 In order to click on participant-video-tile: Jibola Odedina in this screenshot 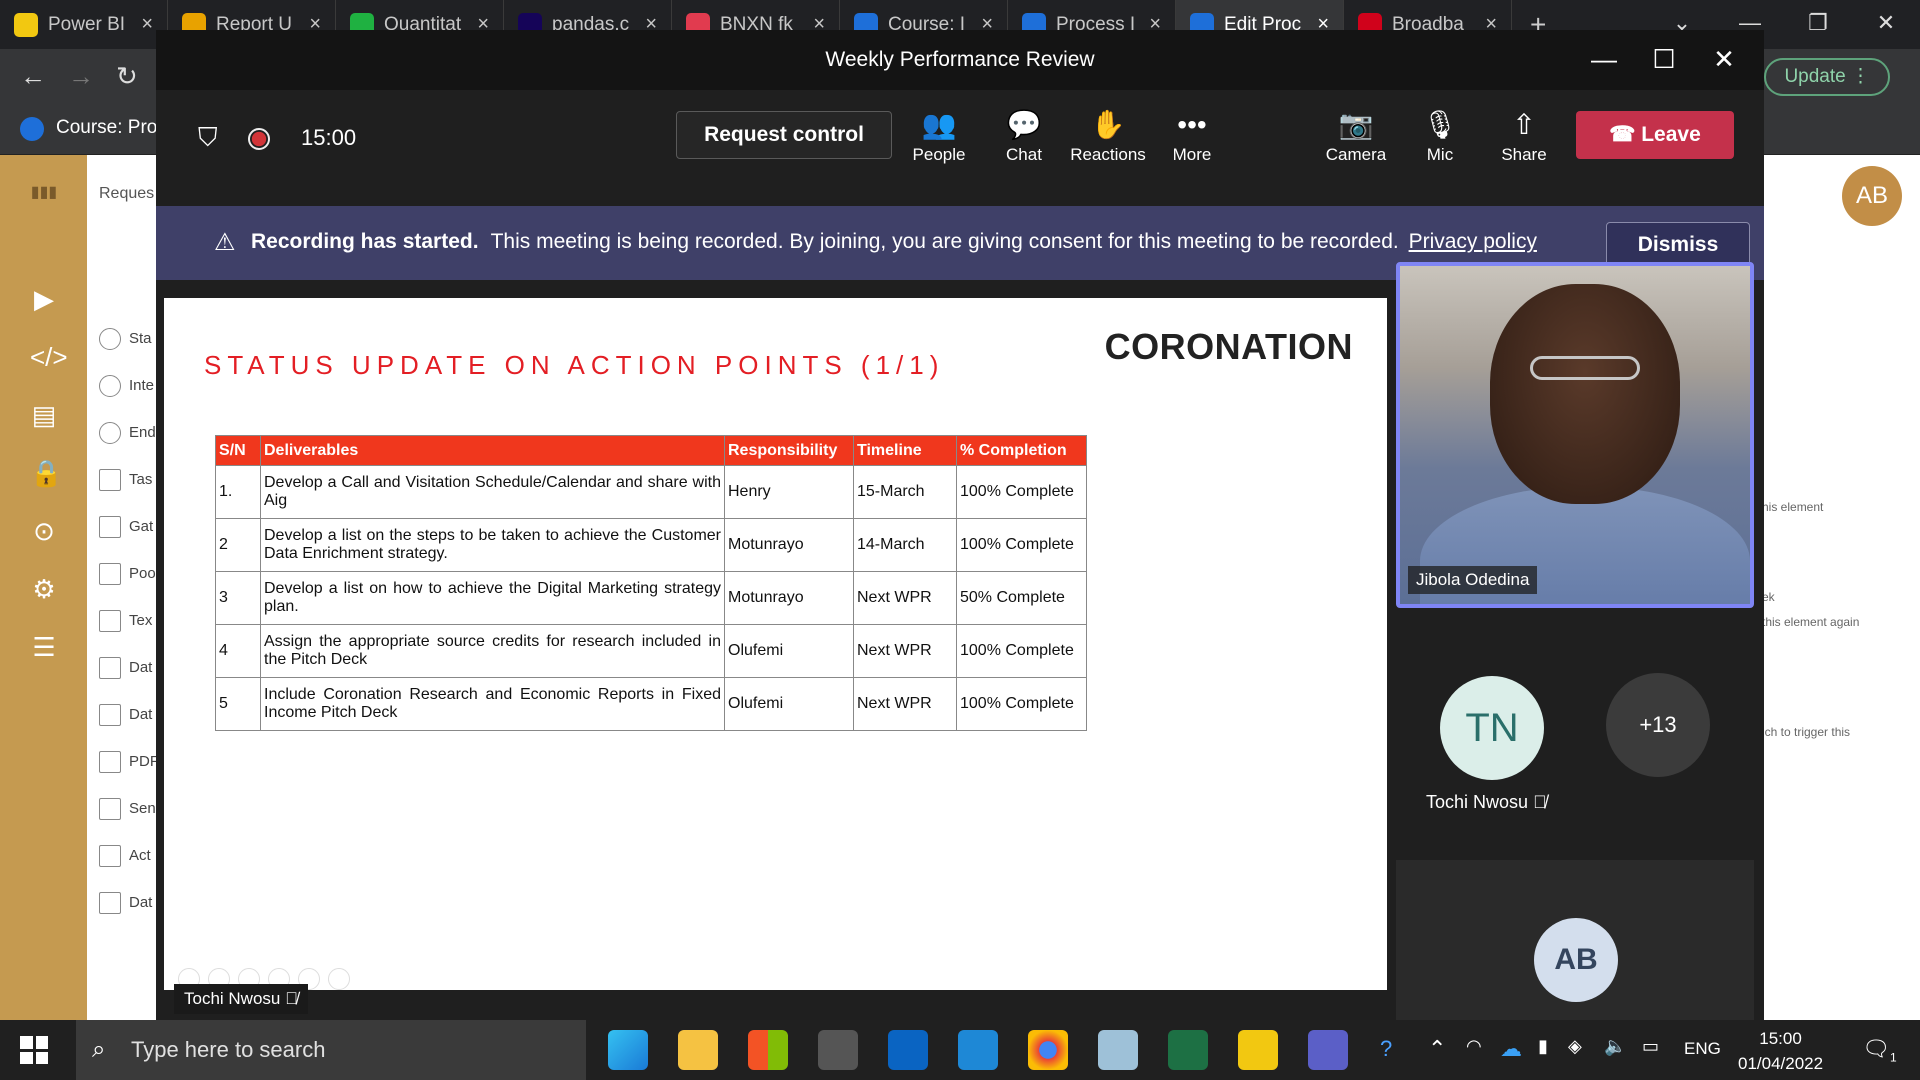, I will do `click(1575, 435)`.